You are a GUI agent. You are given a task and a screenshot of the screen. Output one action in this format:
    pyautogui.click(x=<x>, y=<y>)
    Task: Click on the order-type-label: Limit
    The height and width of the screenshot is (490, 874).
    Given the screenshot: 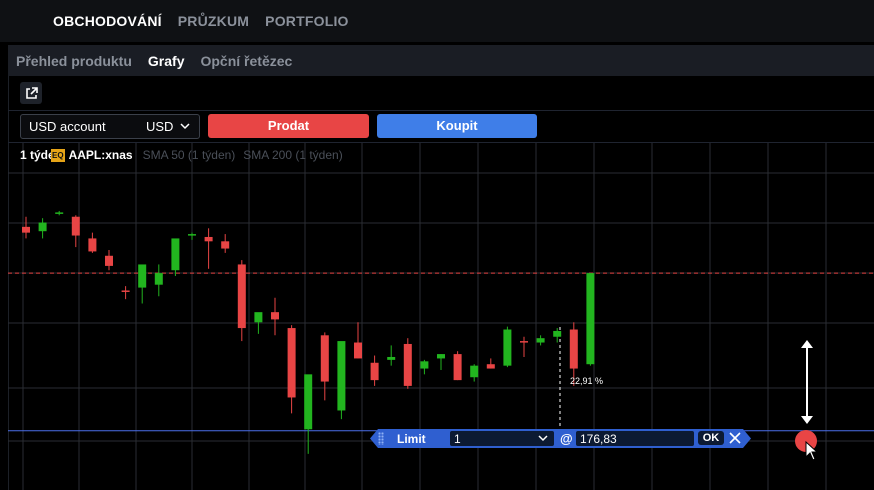 What is the action you would take?
    pyautogui.click(x=411, y=439)
    